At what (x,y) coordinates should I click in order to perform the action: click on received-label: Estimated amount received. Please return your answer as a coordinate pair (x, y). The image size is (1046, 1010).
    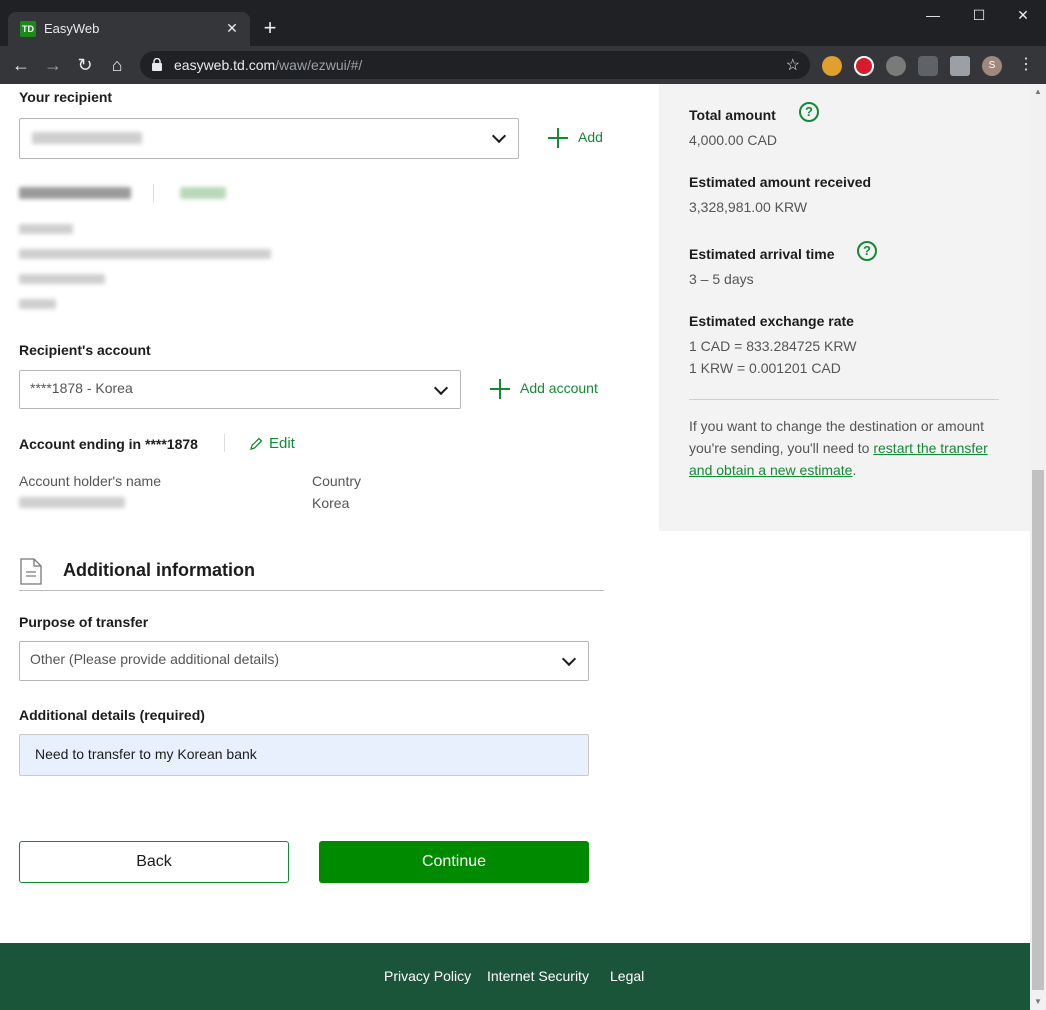
    Looking at the image, I should click on (780, 182).